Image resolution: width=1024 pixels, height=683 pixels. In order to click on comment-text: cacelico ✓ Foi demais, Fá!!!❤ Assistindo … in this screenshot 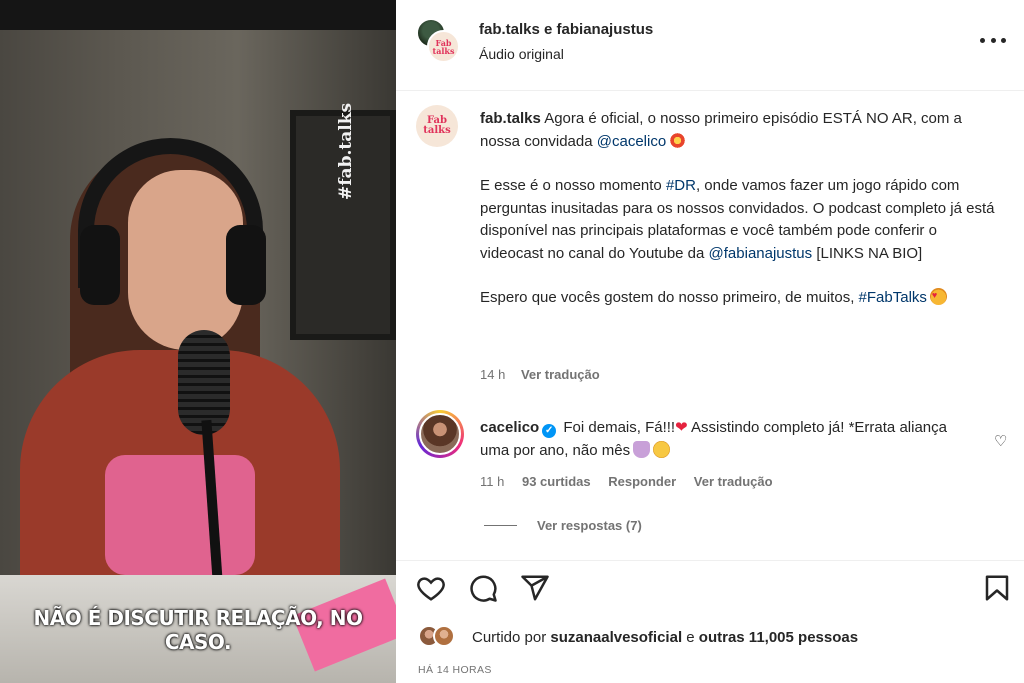, I will do `click(730, 439)`.